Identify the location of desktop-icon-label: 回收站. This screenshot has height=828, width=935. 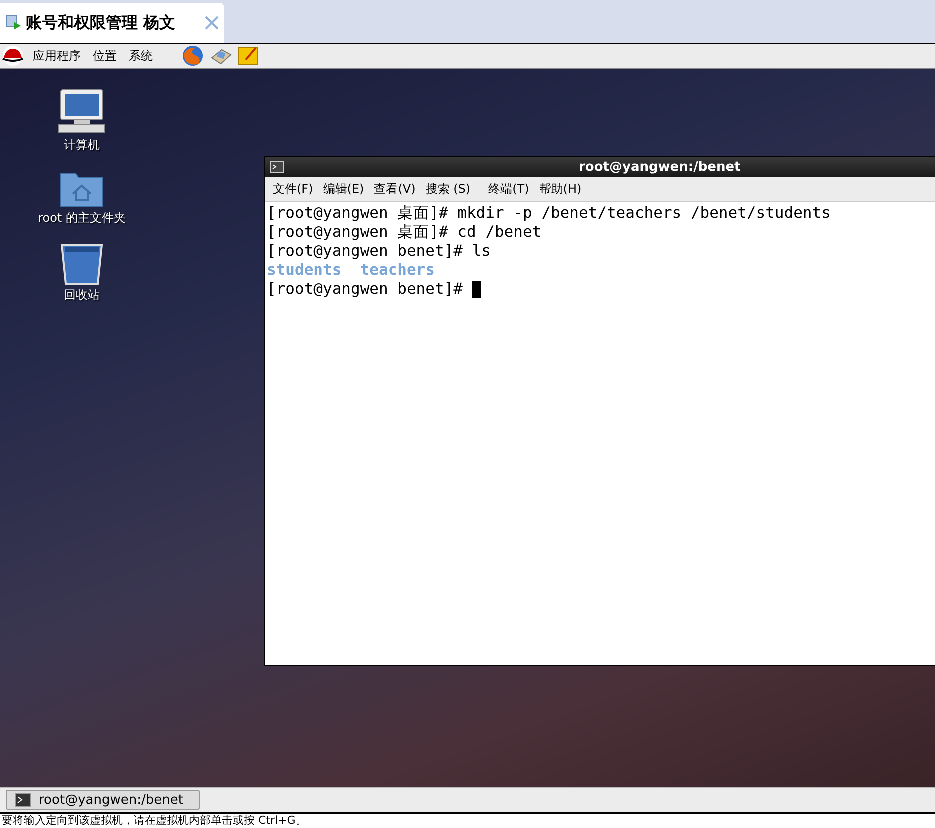
(82, 295).